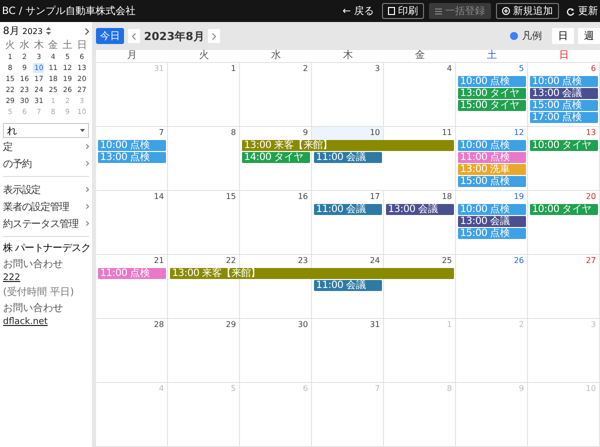 The width and height of the screenshot is (600, 447). I want to click on day-number: 15, so click(230, 197).